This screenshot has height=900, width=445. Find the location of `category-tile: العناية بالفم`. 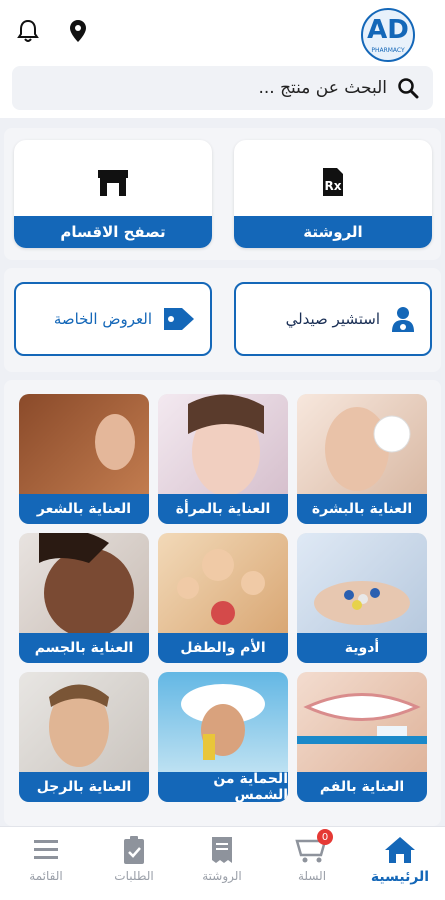

category-tile: العناية بالفم is located at coordinates (362, 737).